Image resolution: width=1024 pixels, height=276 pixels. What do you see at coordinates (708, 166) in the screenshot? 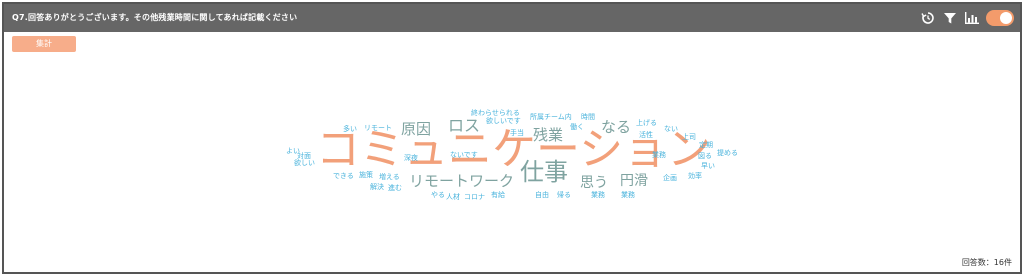
I see `word-cloud-word: 早い` at bounding box center [708, 166].